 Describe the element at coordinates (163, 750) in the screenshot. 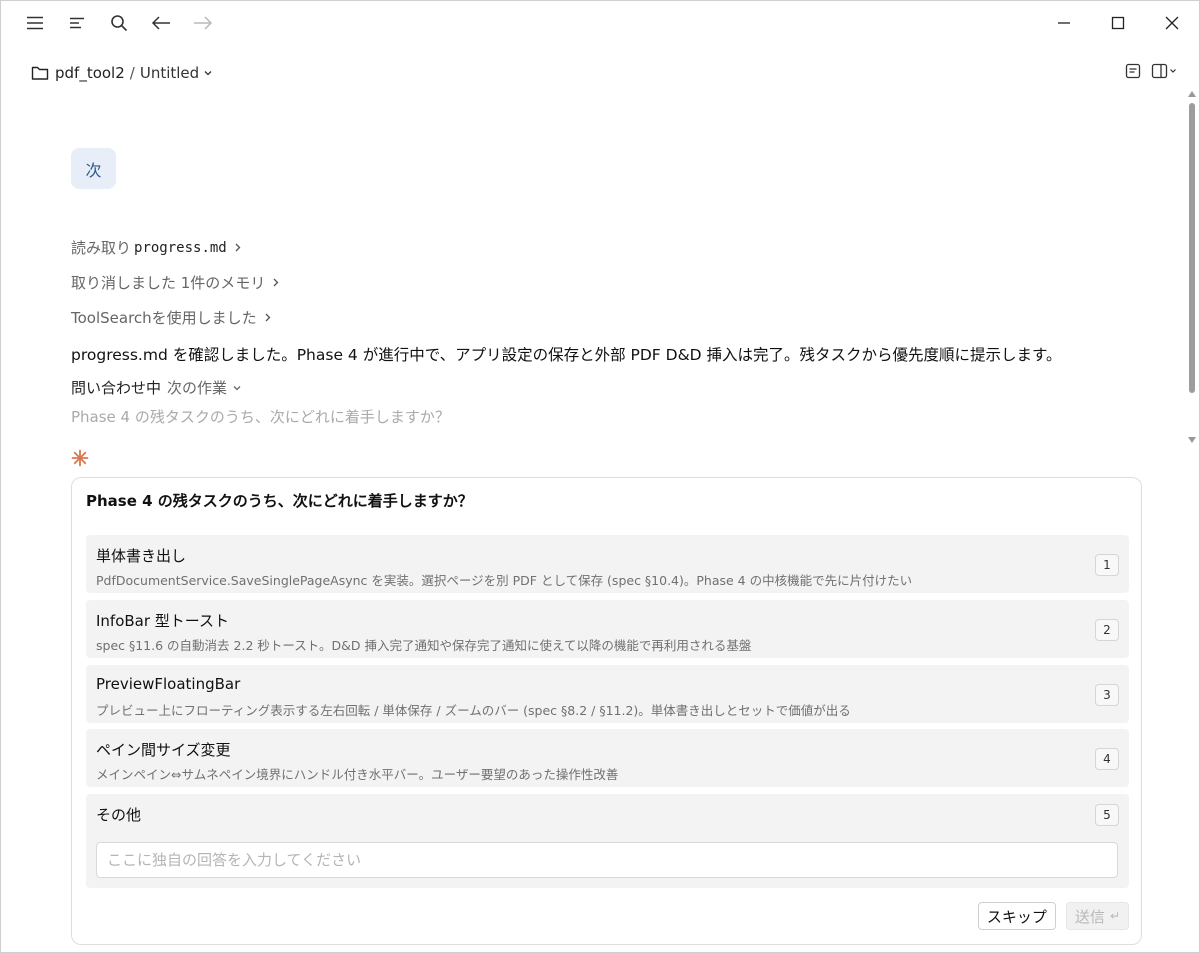

I see `option-title: ペイン間サイズ変更` at that location.